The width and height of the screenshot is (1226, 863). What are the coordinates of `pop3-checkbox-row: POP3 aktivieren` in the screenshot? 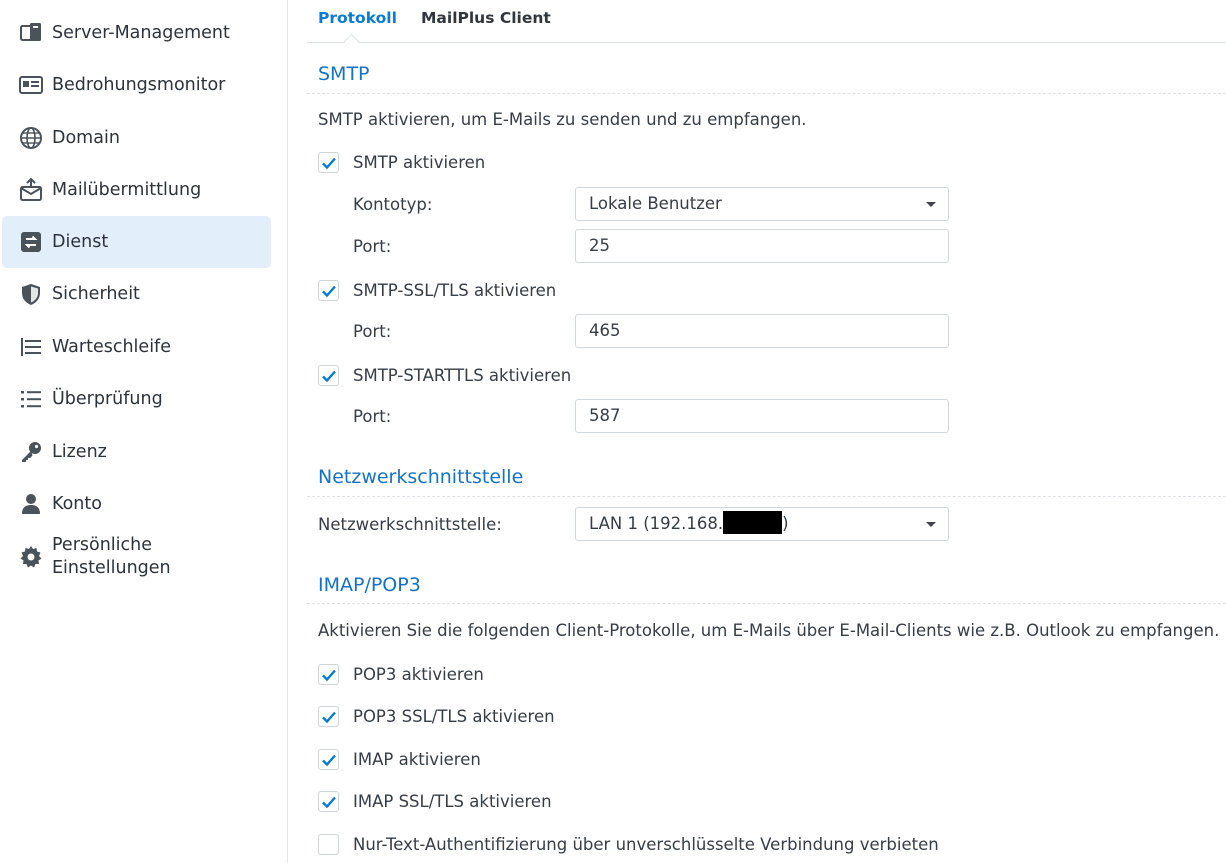 It's located at (401, 674).